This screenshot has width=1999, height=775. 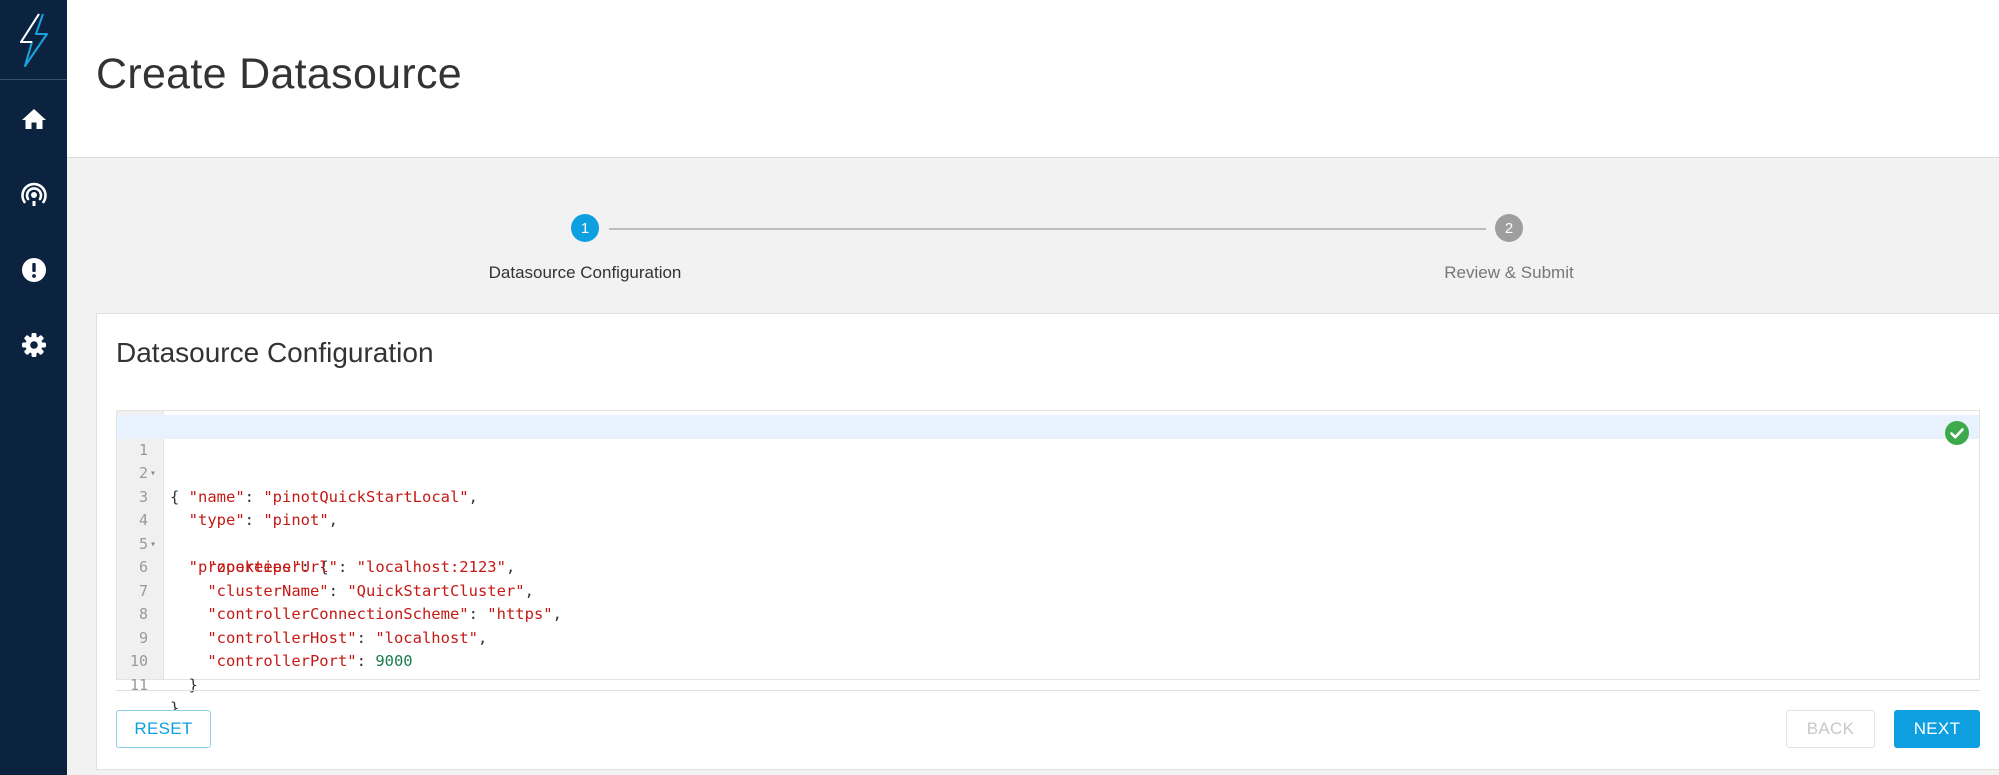 I want to click on broadcast-icon, so click(x=33, y=194).